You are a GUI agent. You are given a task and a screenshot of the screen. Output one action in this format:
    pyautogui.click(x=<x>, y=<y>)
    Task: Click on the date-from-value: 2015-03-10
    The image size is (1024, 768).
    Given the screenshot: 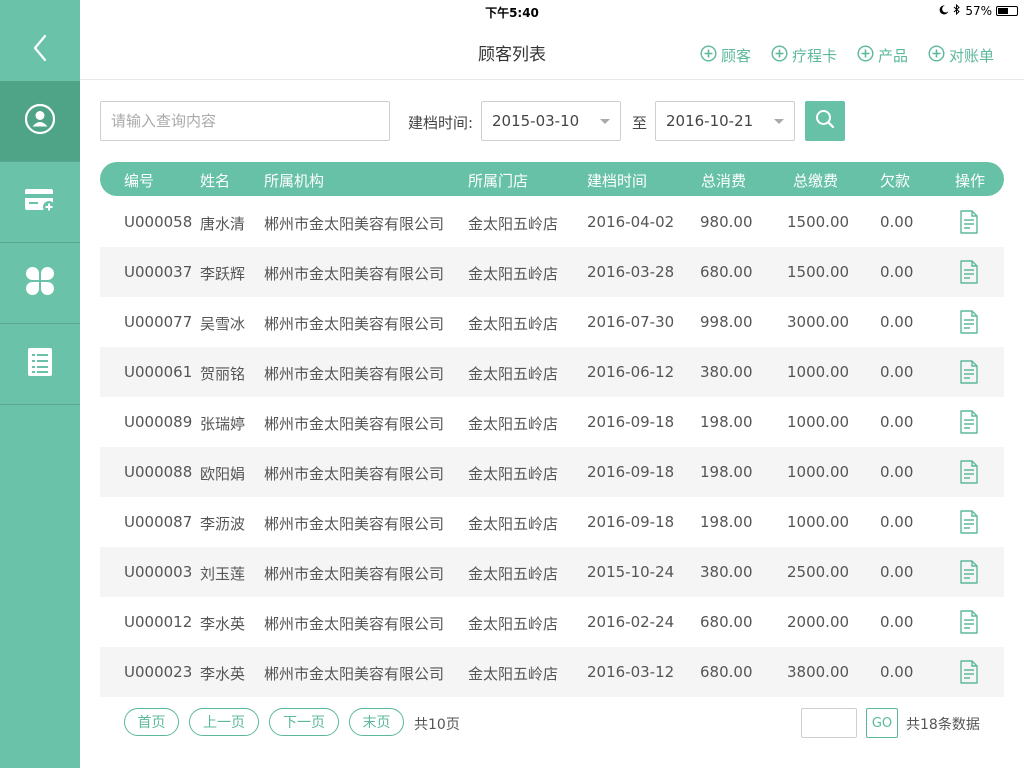 What is the action you would take?
    pyautogui.click(x=536, y=121)
    